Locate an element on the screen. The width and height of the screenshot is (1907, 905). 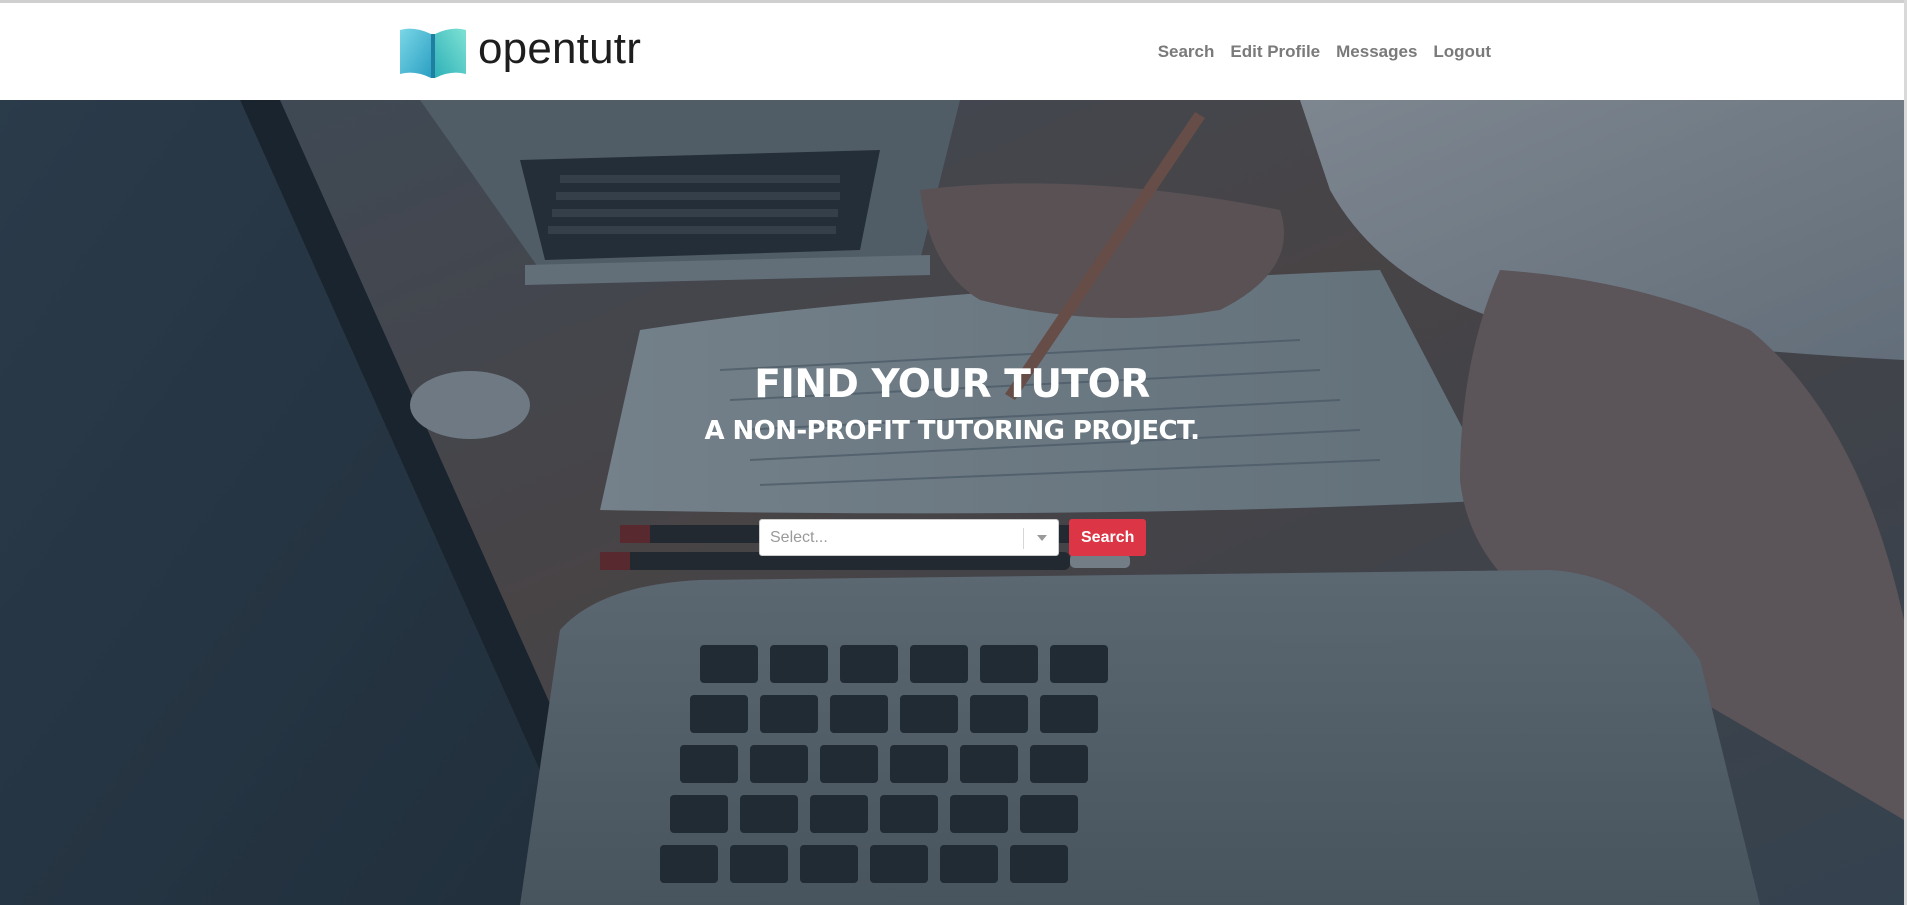
search-button: Search is located at coordinates (1108, 537).